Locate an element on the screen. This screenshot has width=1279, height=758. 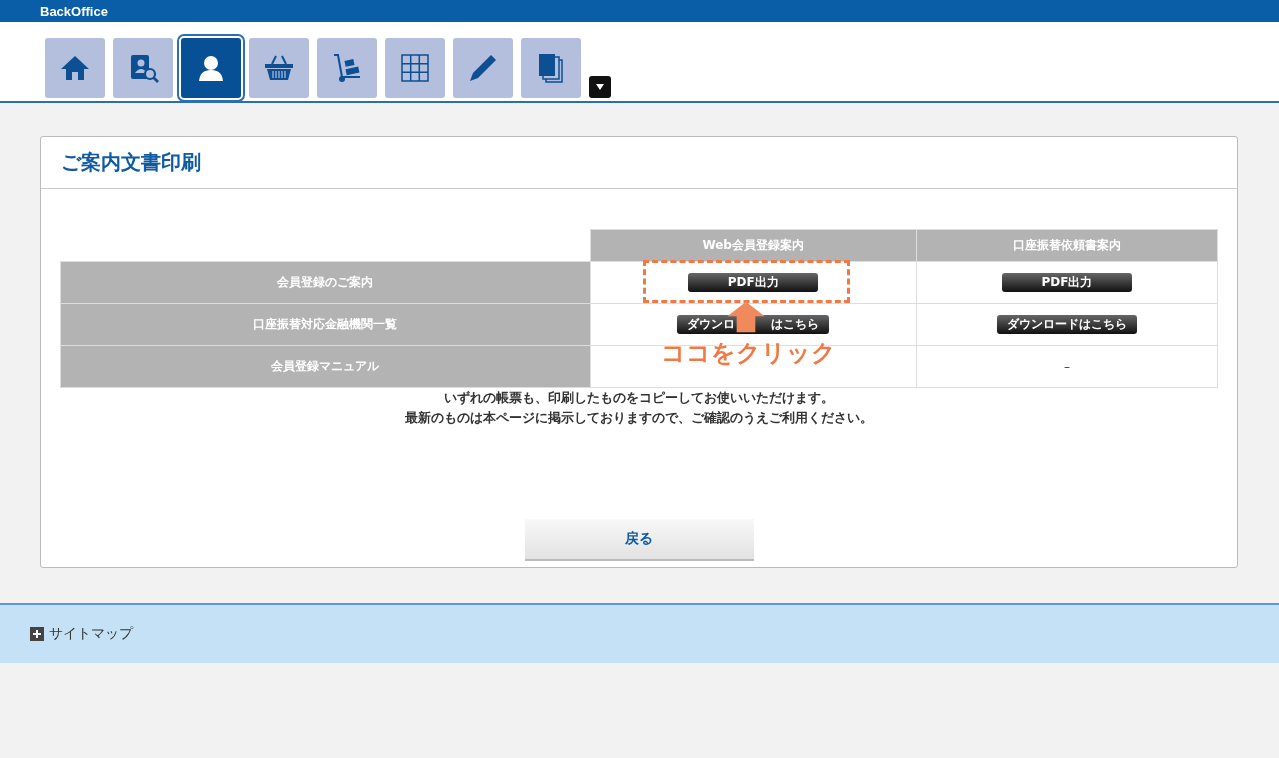
pencil-icon is located at coordinates (483, 68).